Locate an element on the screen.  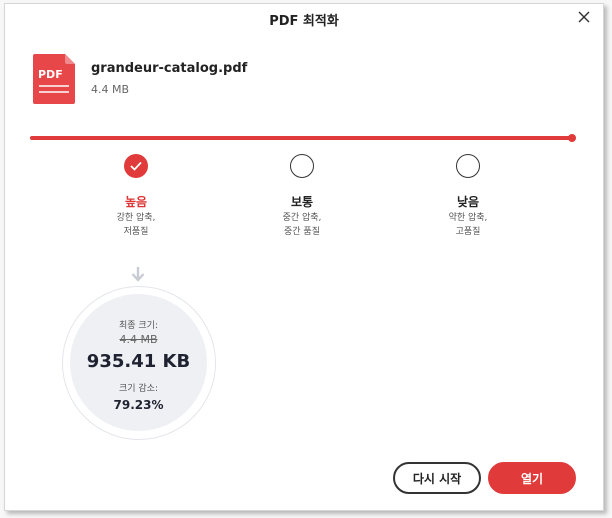
option-medium-title: 보통 is located at coordinates (302, 202).